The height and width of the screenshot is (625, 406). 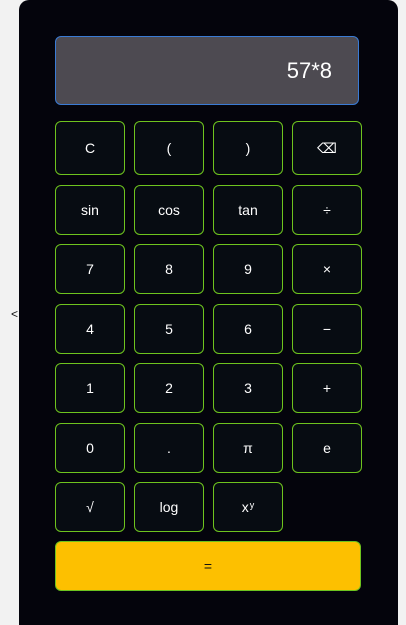 I want to click on multiply-button: ×, so click(x=327, y=269).